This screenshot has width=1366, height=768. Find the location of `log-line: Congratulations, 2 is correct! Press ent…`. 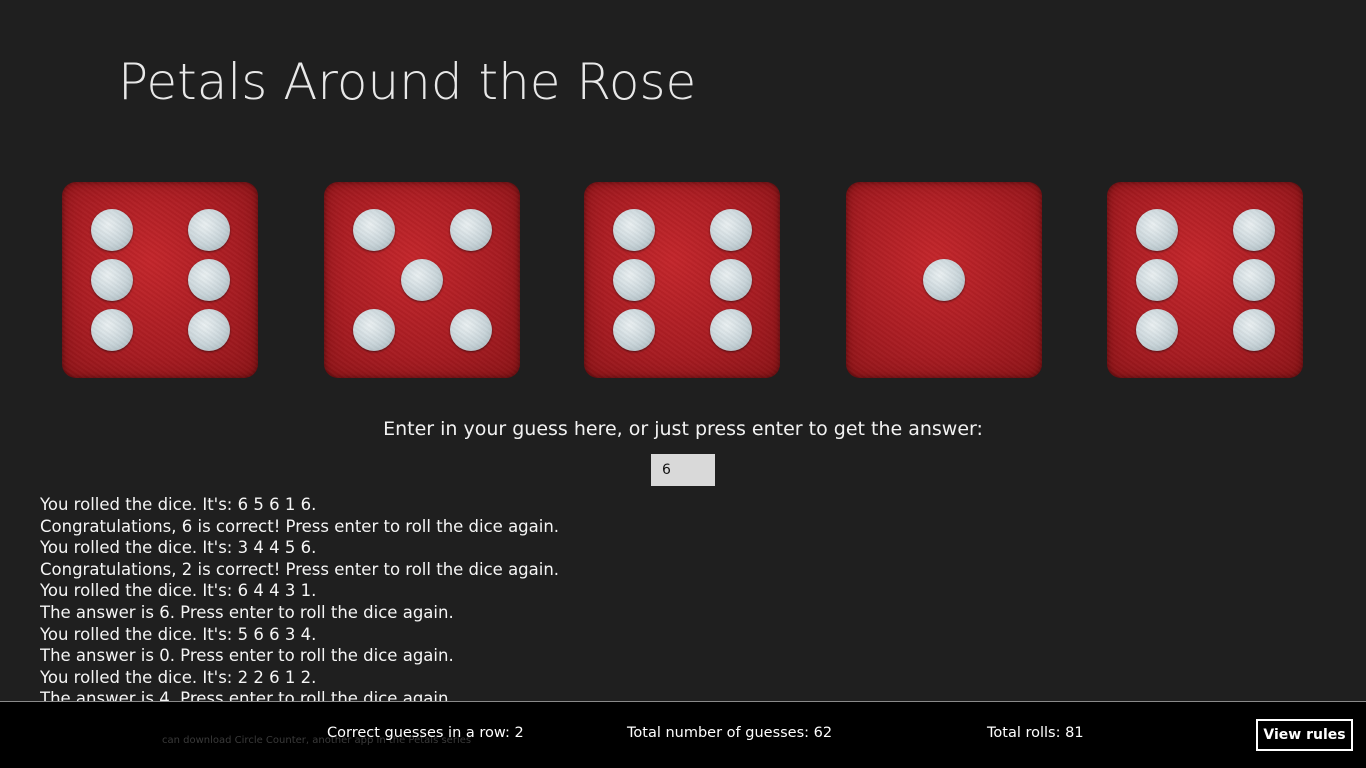

log-line: Congratulations, 2 is correct! Press ent… is located at coordinates (300, 569).